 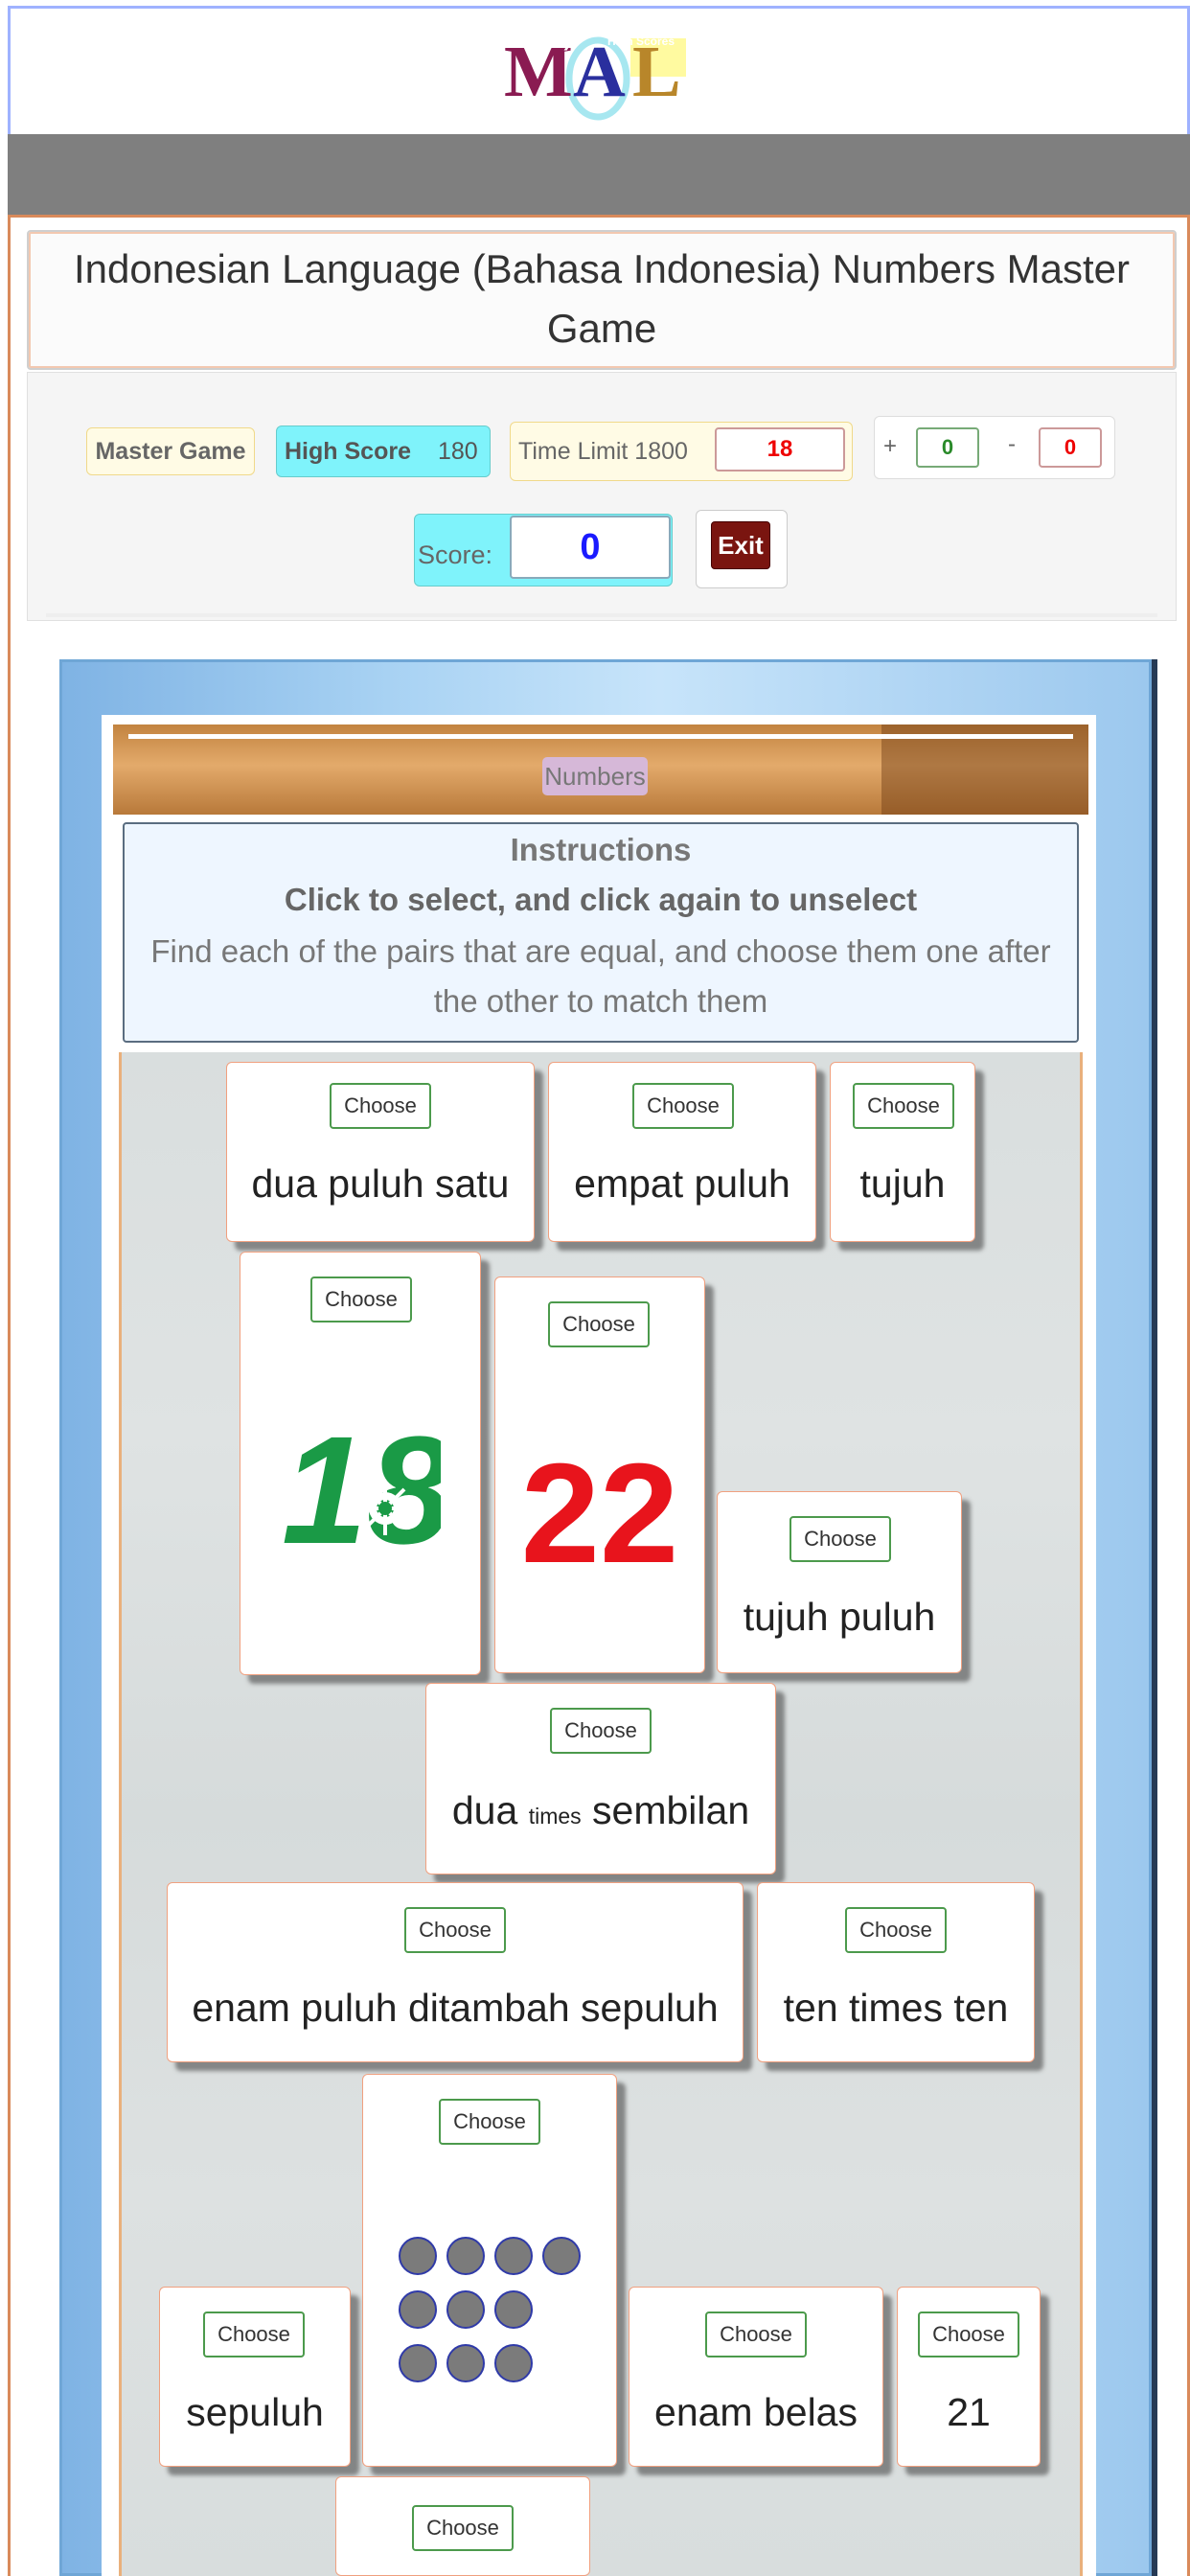 What do you see at coordinates (896, 2008) in the screenshot?
I see `card-text: ten times ten` at bounding box center [896, 2008].